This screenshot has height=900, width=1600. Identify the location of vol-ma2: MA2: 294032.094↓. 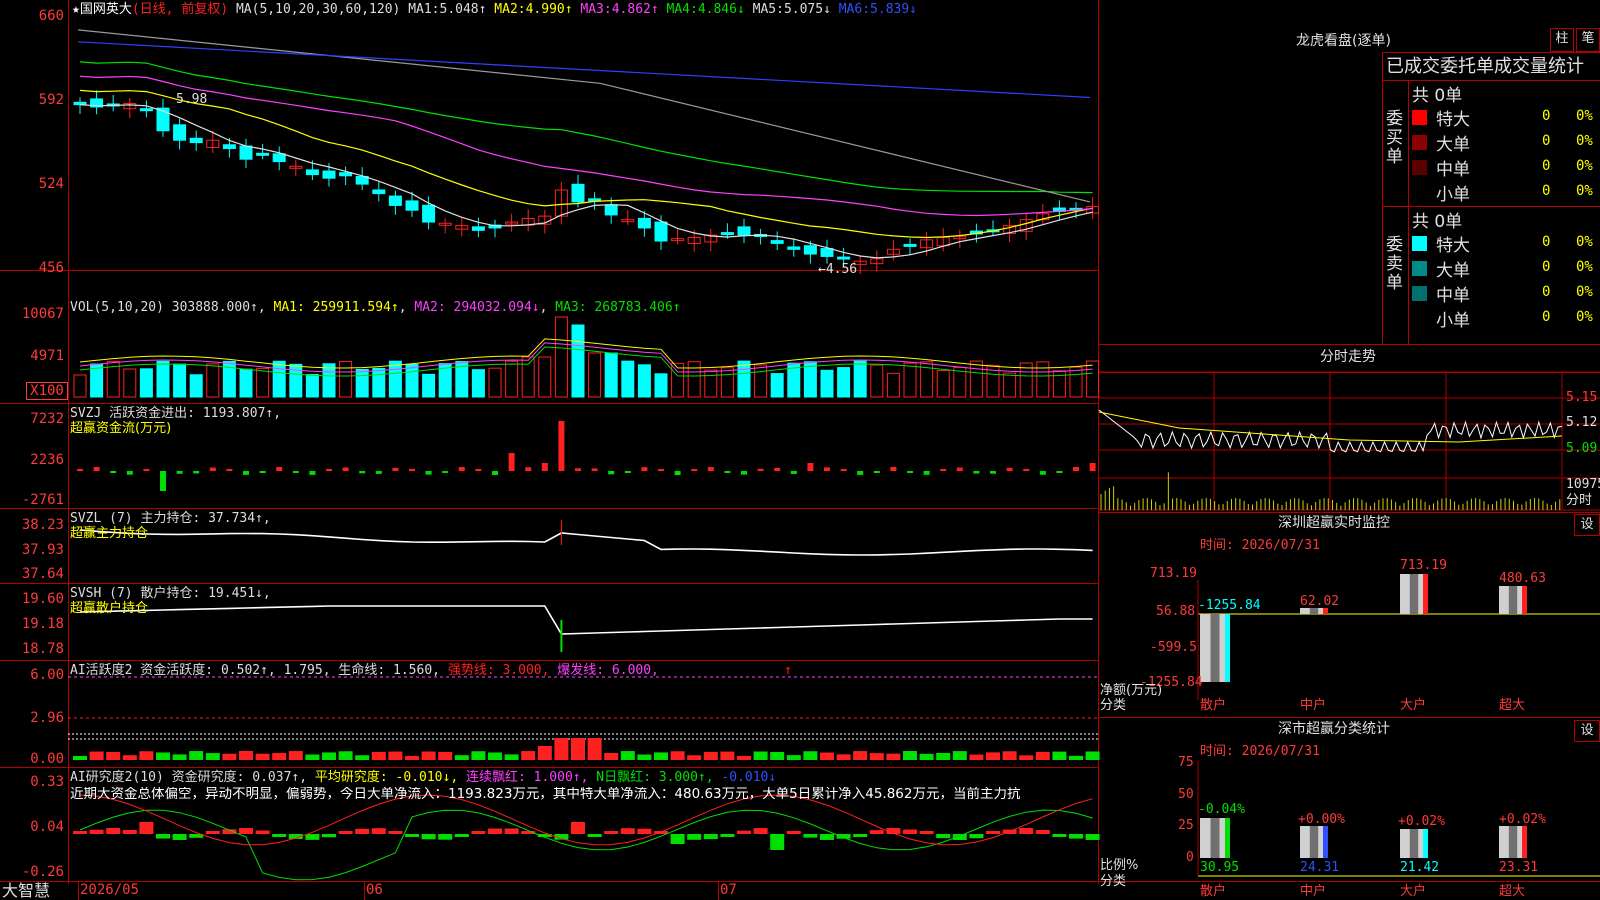
(477, 307).